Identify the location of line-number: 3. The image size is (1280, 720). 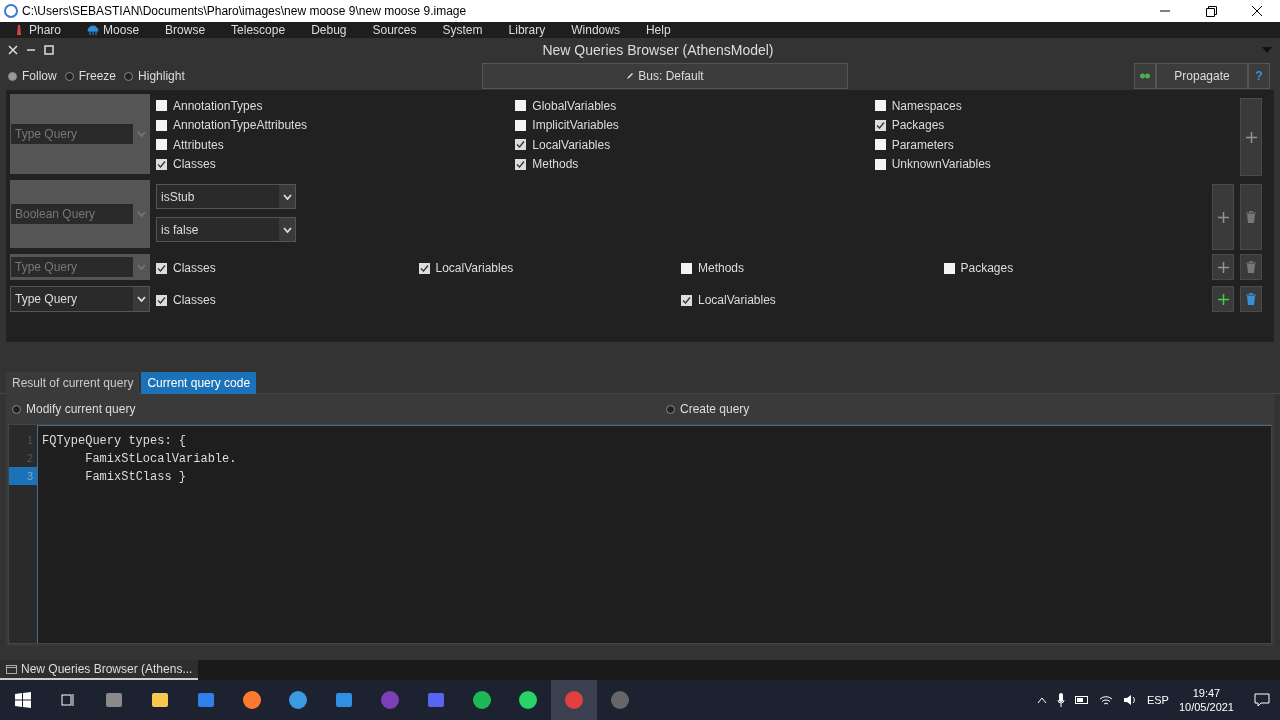
(23, 476).